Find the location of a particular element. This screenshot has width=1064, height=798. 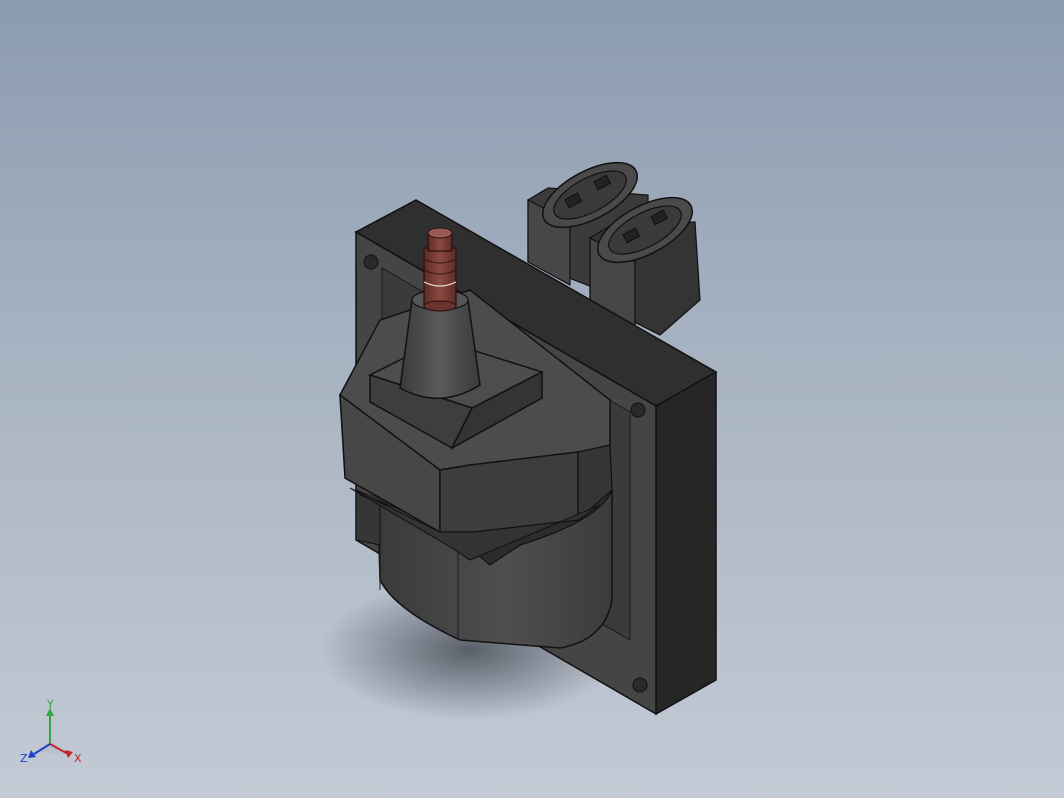

hv-terminal is located at coordinates (440, 269).